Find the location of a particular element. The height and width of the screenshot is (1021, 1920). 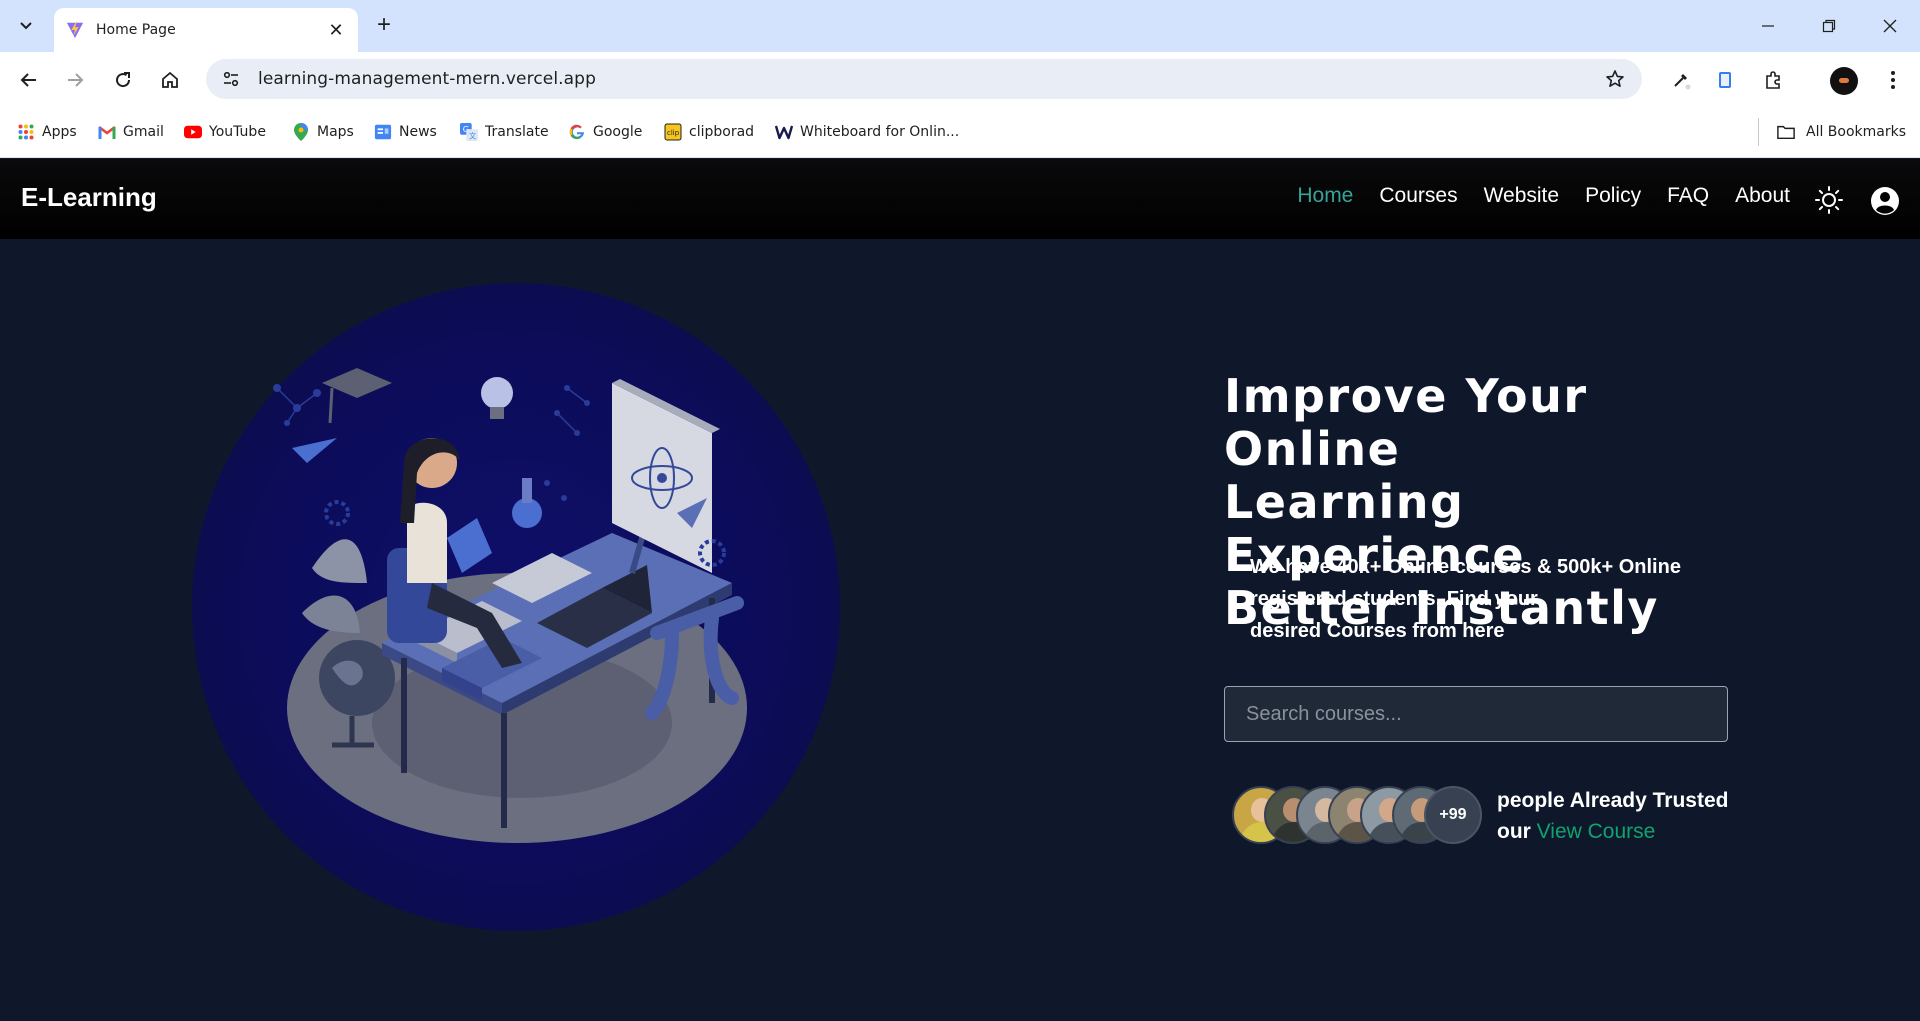

site-brand: E-Learning is located at coordinates (89, 197).